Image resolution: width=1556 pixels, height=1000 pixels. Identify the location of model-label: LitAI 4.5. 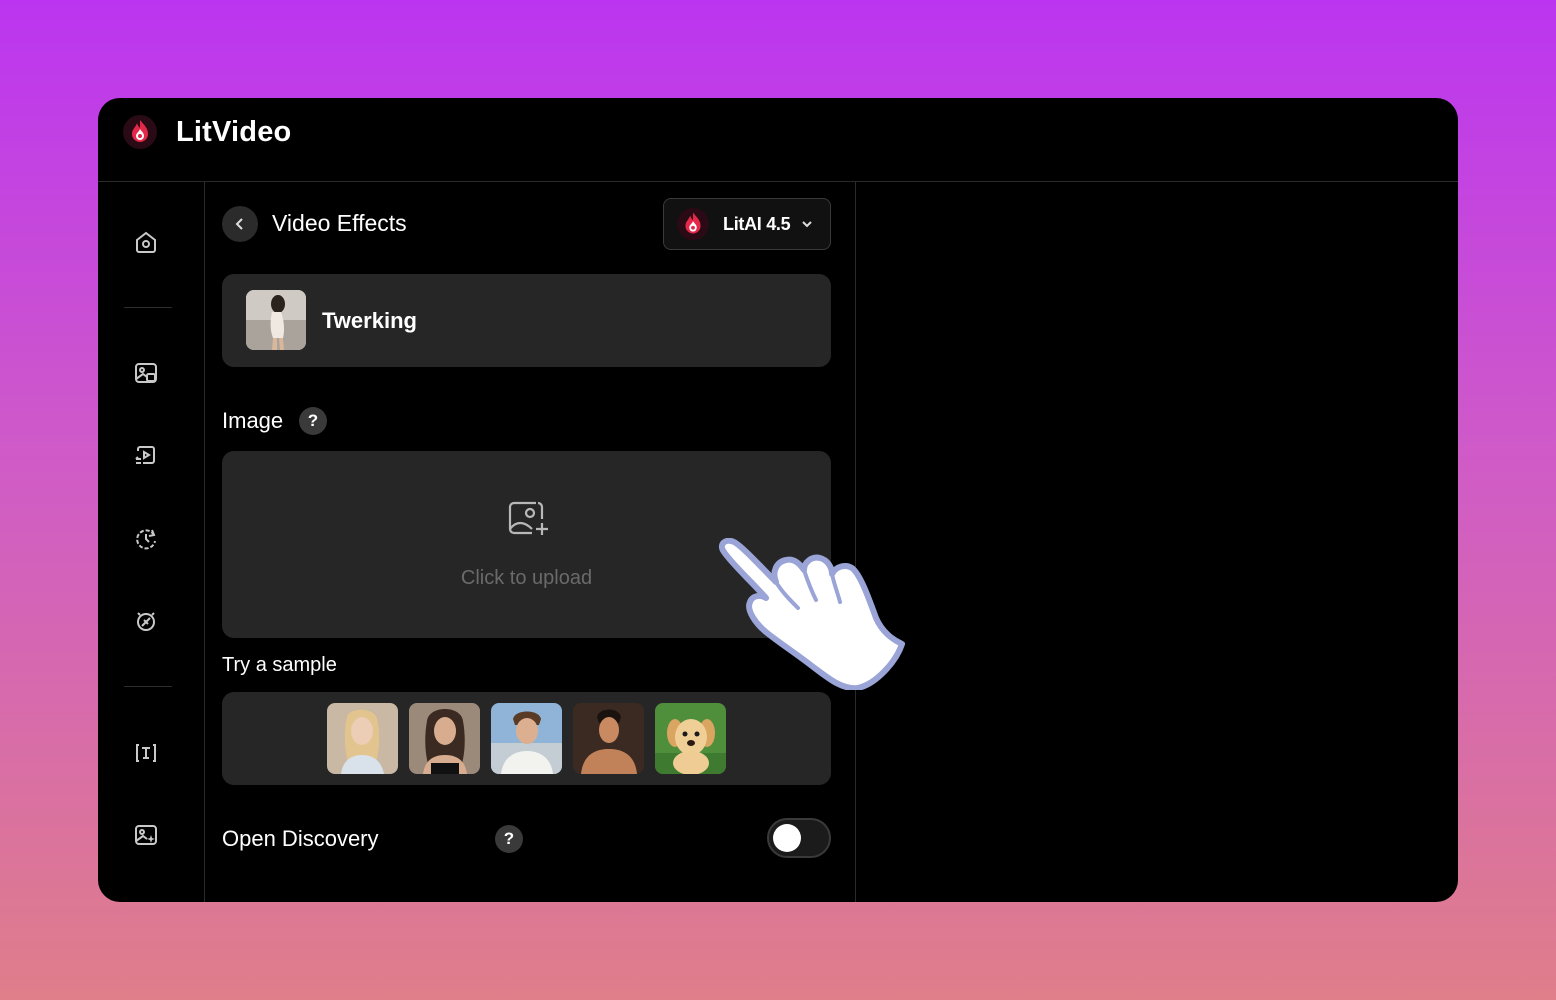
(757, 224).